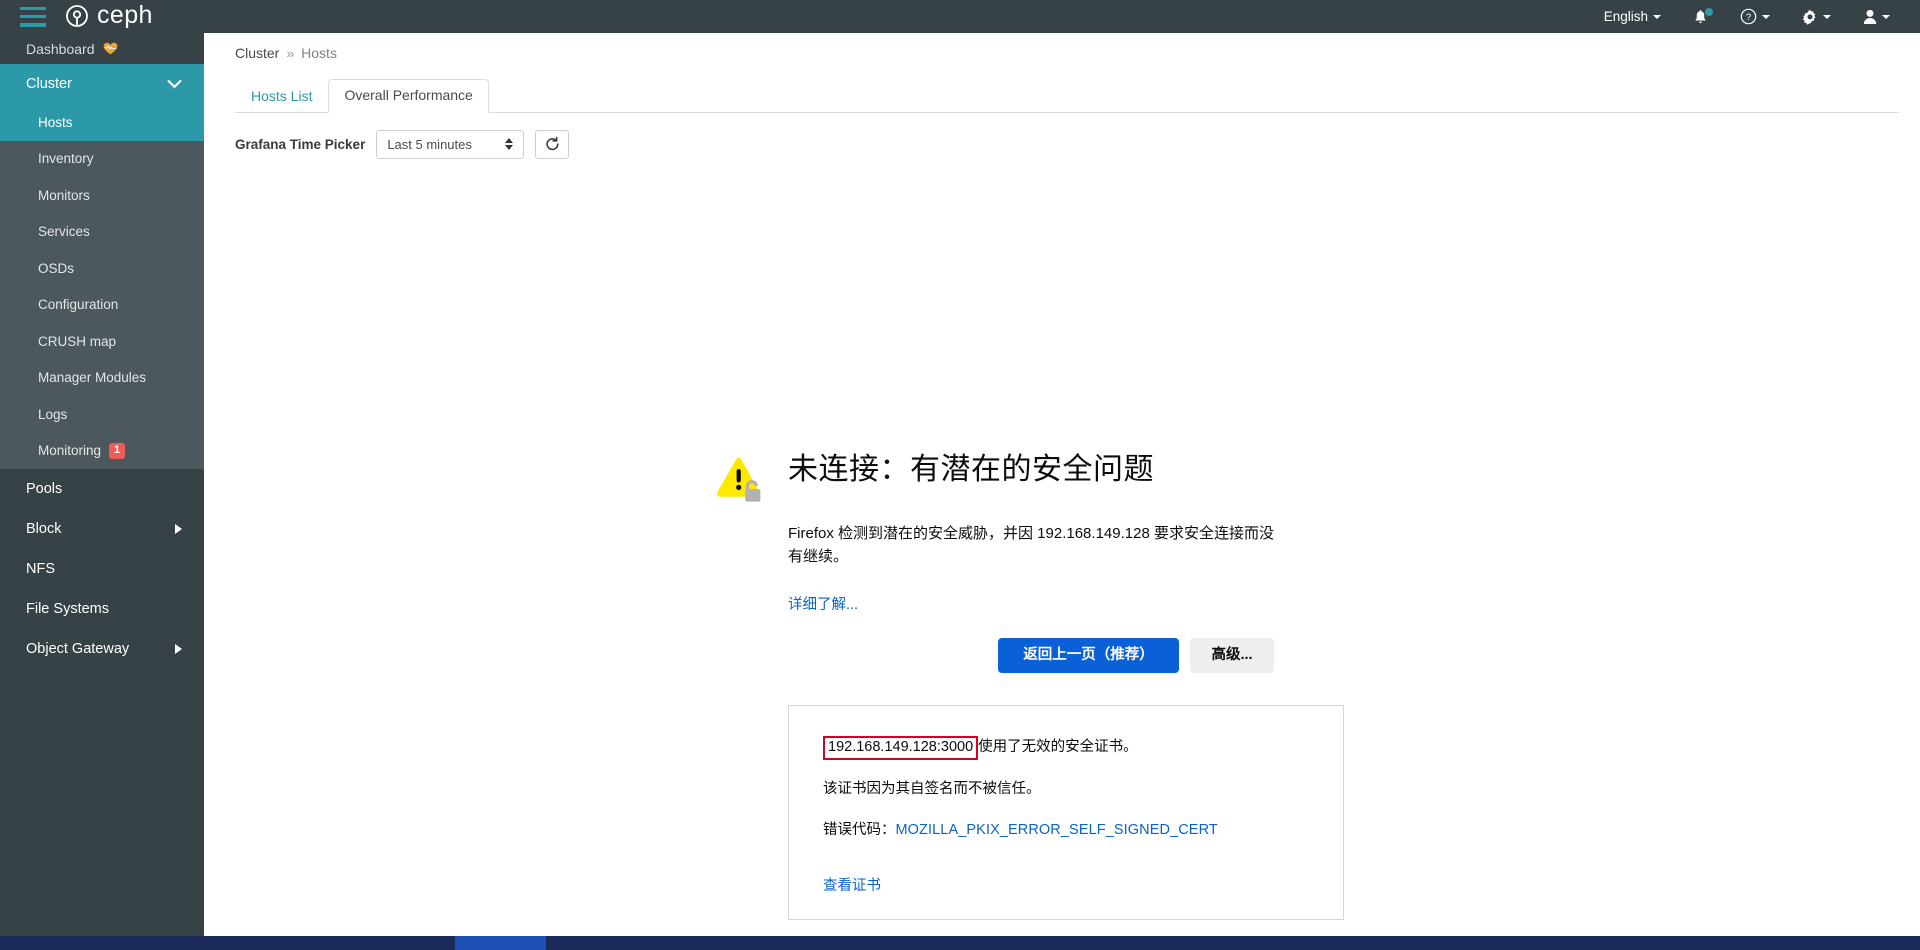 The width and height of the screenshot is (1920, 950). I want to click on header-right-controls: English ?, so click(1754, 16).